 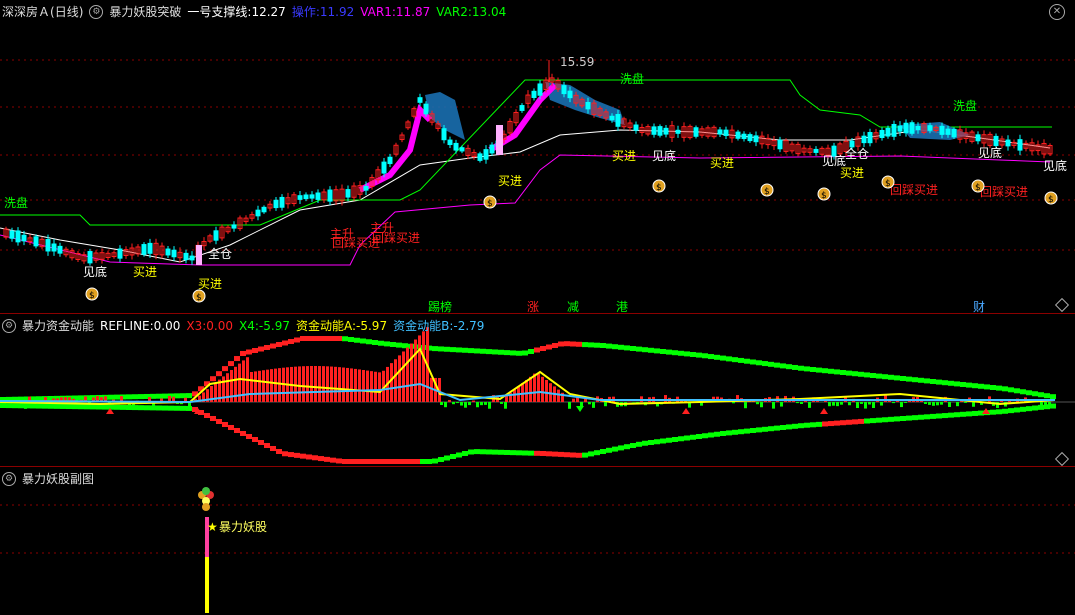 What do you see at coordinates (573, 306) in the screenshot?
I see `event-marker: 减` at bounding box center [573, 306].